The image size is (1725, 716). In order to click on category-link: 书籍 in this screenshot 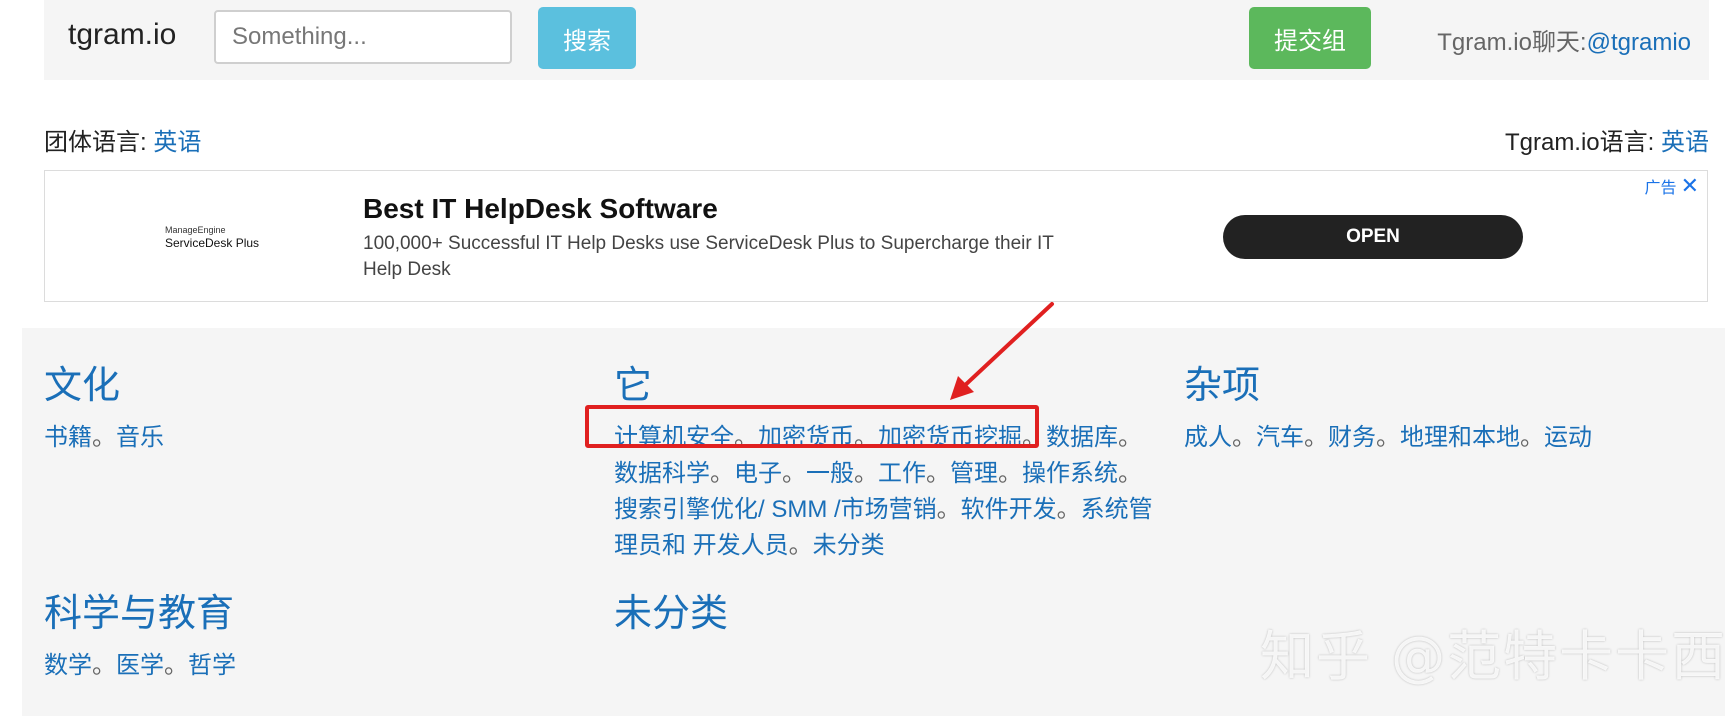, I will do `click(68, 437)`.